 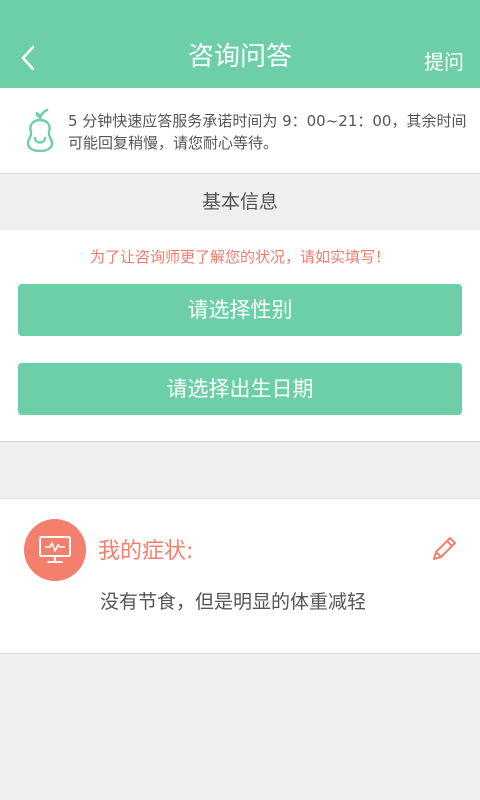 What do you see at coordinates (444, 62) in the screenshot?
I see `ask-question-button: 提问` at bounding box center [444, 62].